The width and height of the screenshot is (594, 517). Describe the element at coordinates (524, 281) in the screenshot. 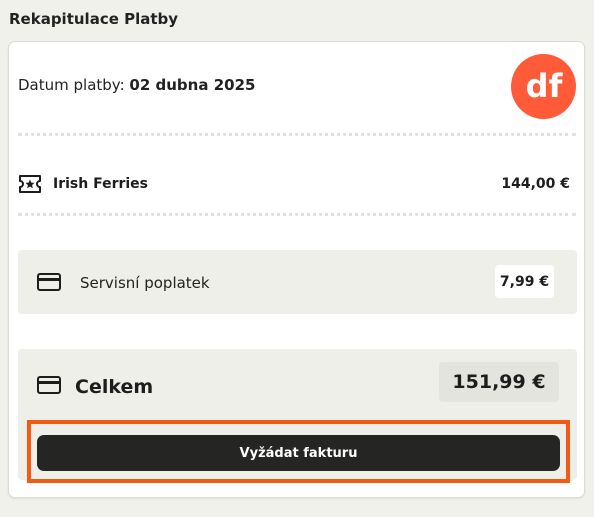

I see `service-fee-price: 7,99 €` at that location.